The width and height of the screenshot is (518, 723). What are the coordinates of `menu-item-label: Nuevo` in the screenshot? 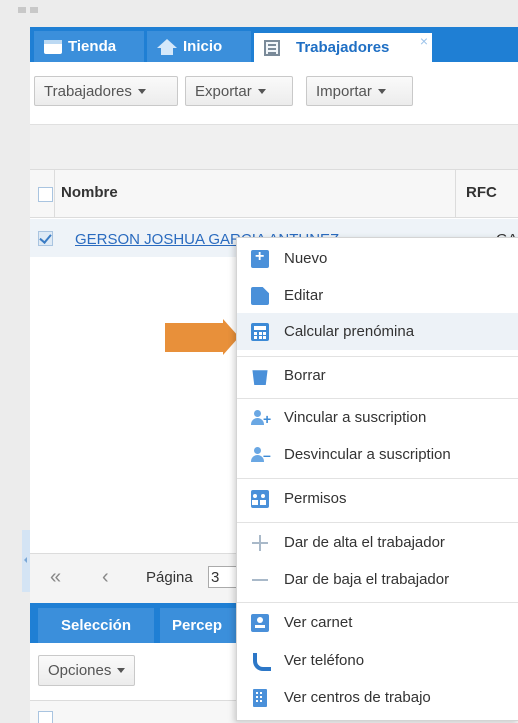 It's located at (306, 258).